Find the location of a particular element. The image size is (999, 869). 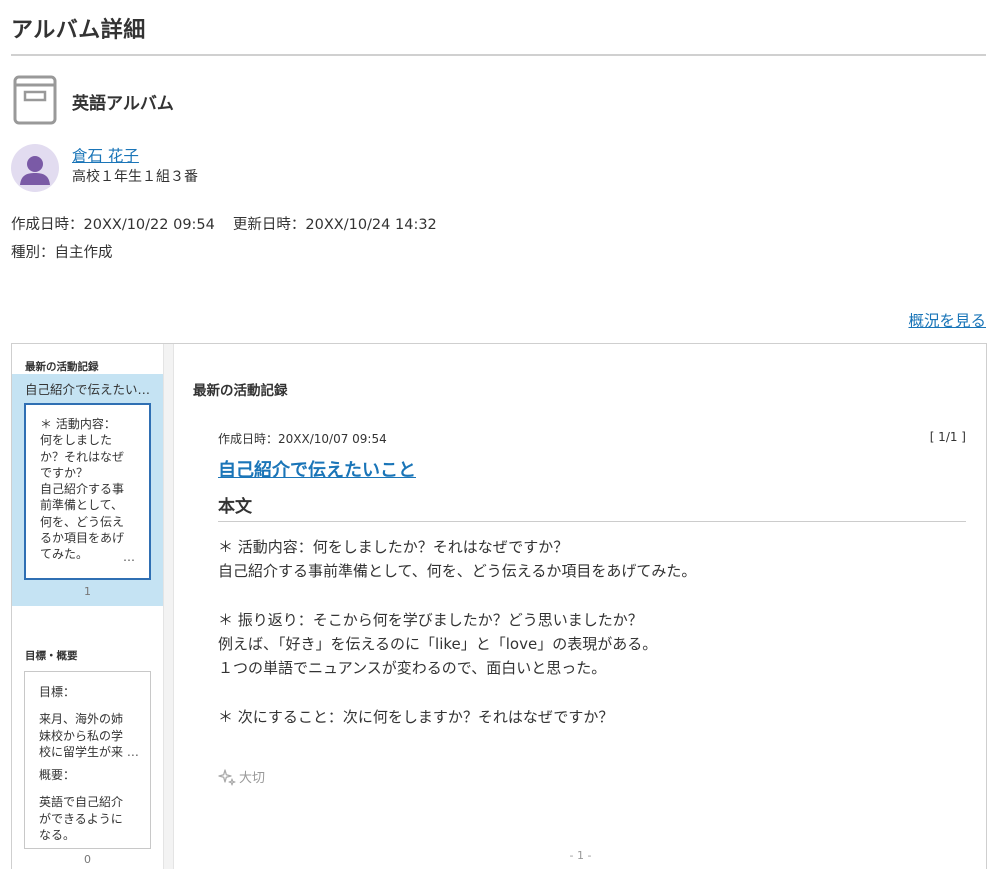

goal-line: 妹校から私の学 is located at coordinates (81, 735).